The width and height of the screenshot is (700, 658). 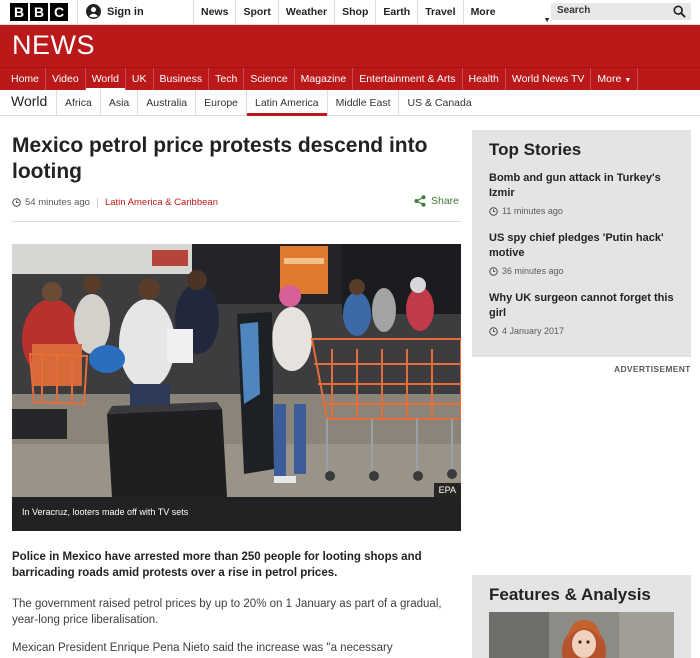 I want to click on section-title: World, so click(x=29, y=101).